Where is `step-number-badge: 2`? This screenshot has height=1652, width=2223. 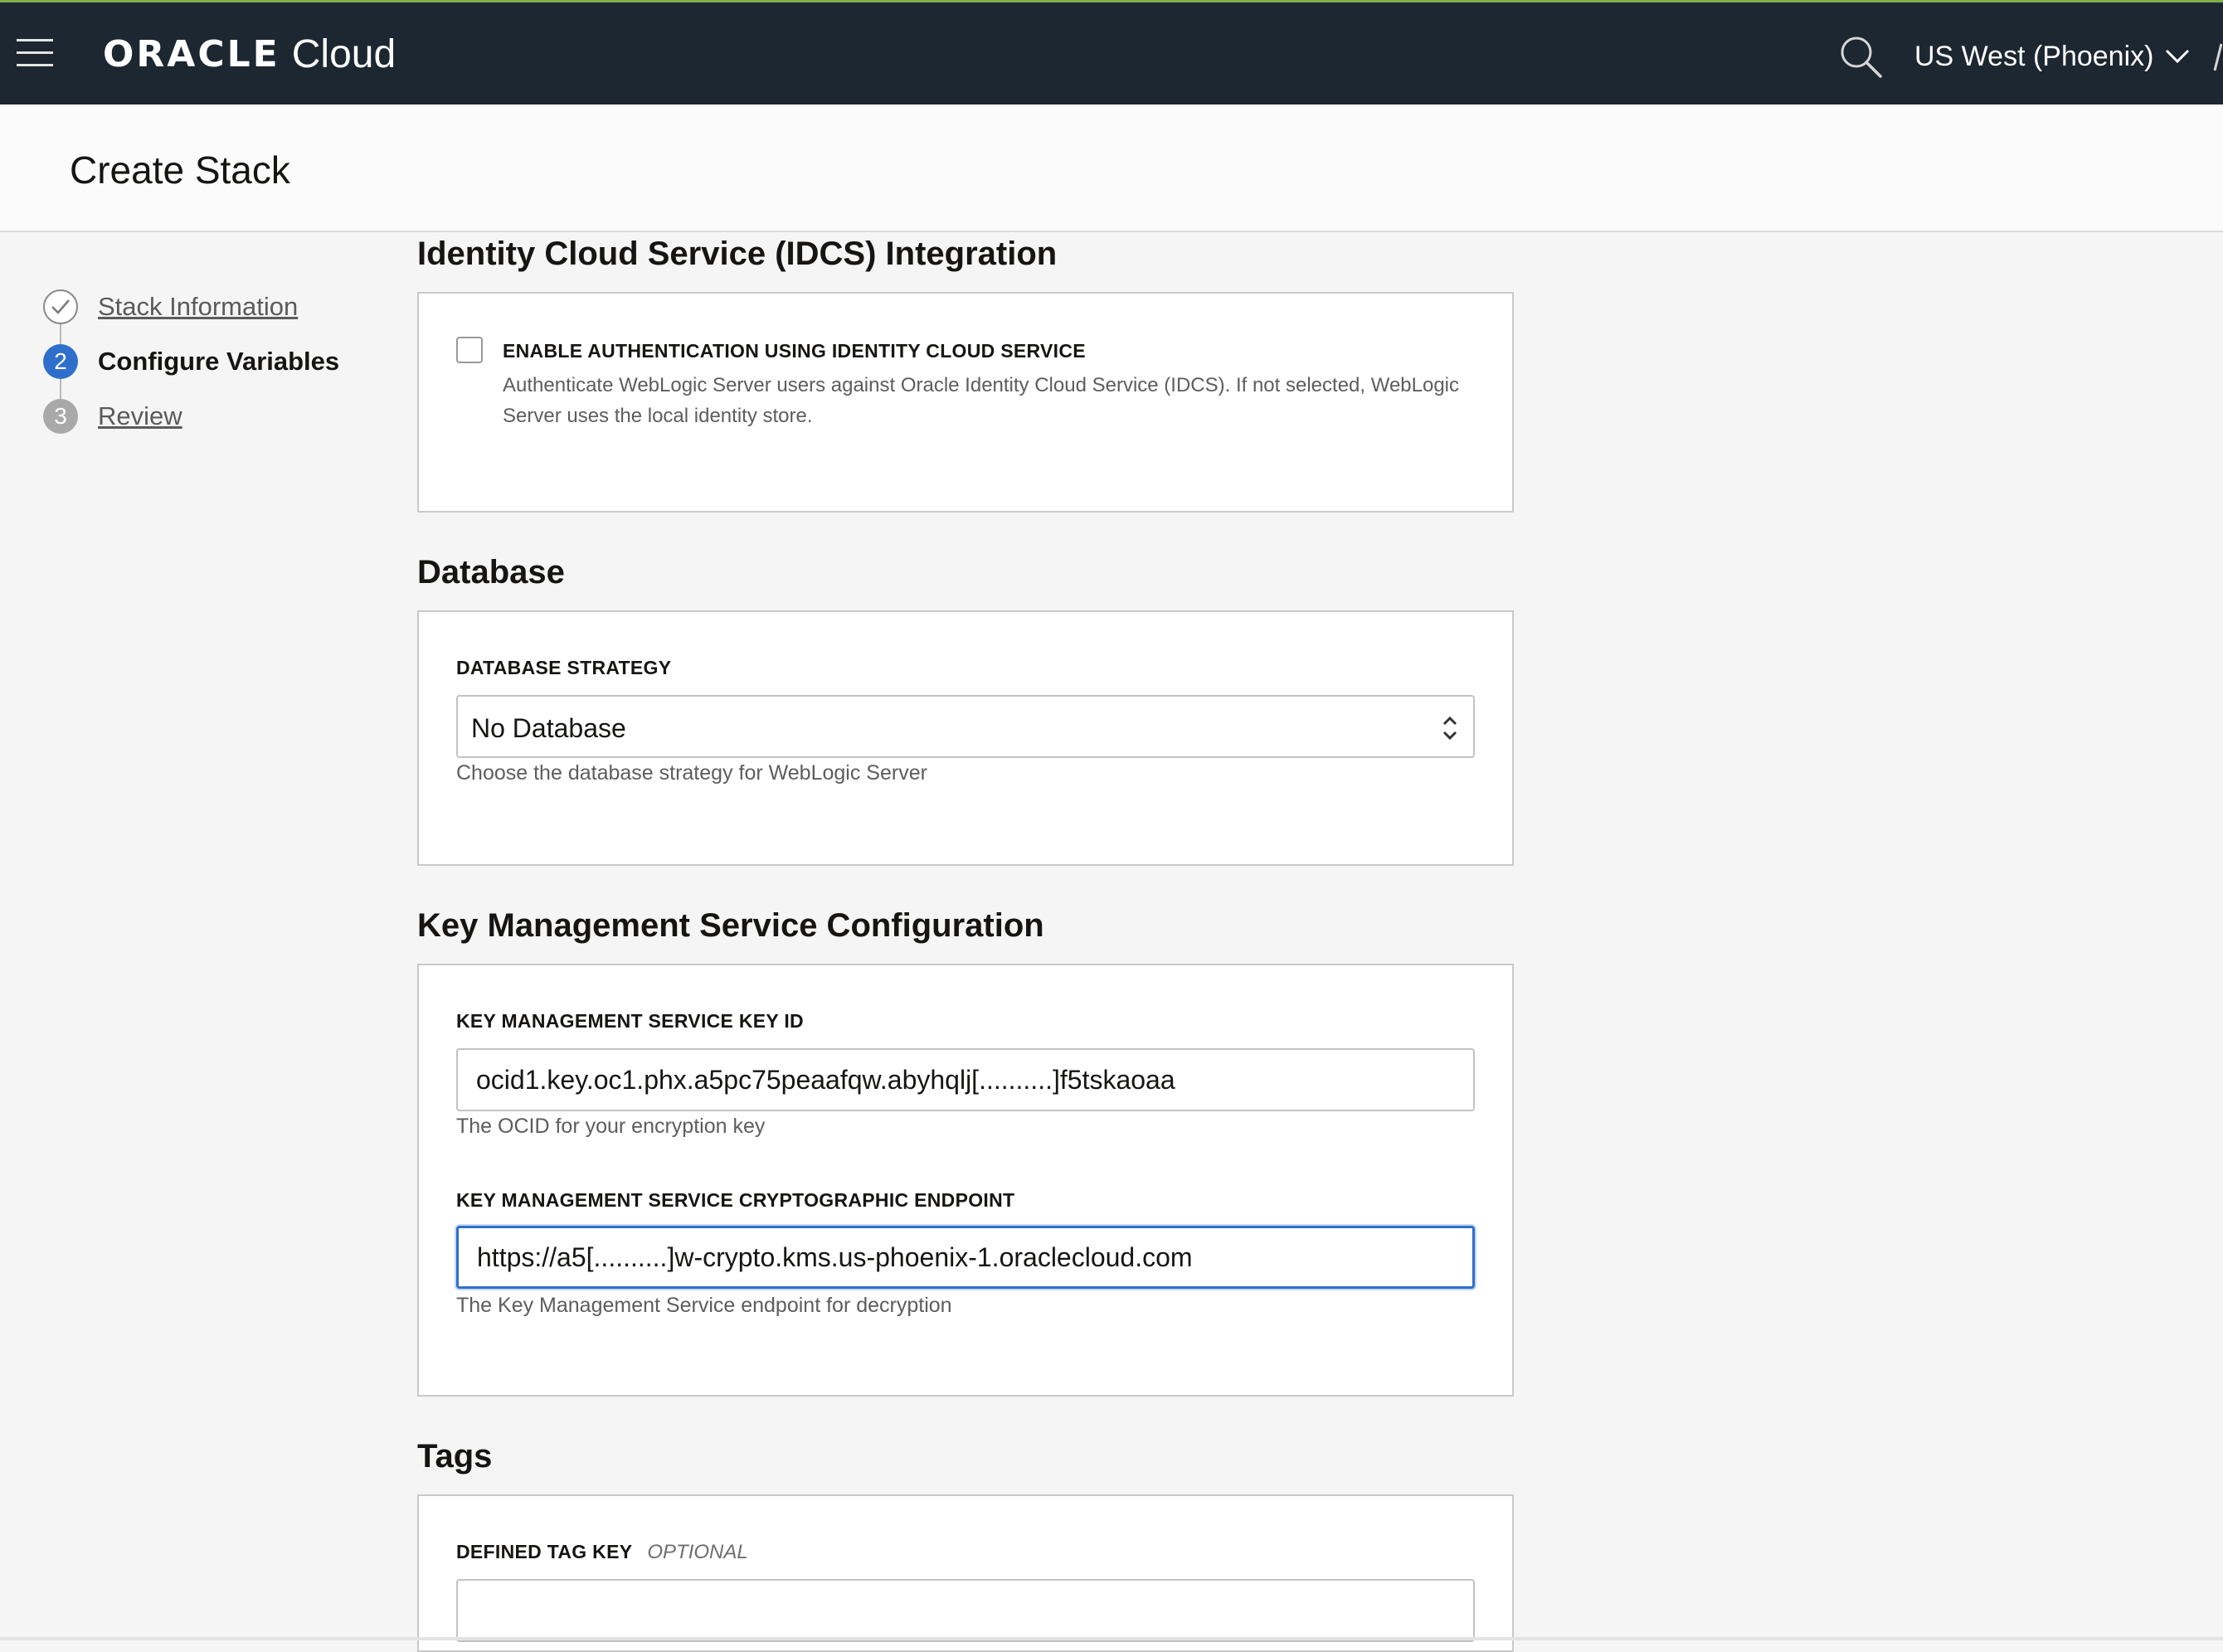
step-number-badge: 2 is located at coordinates (60, 361).